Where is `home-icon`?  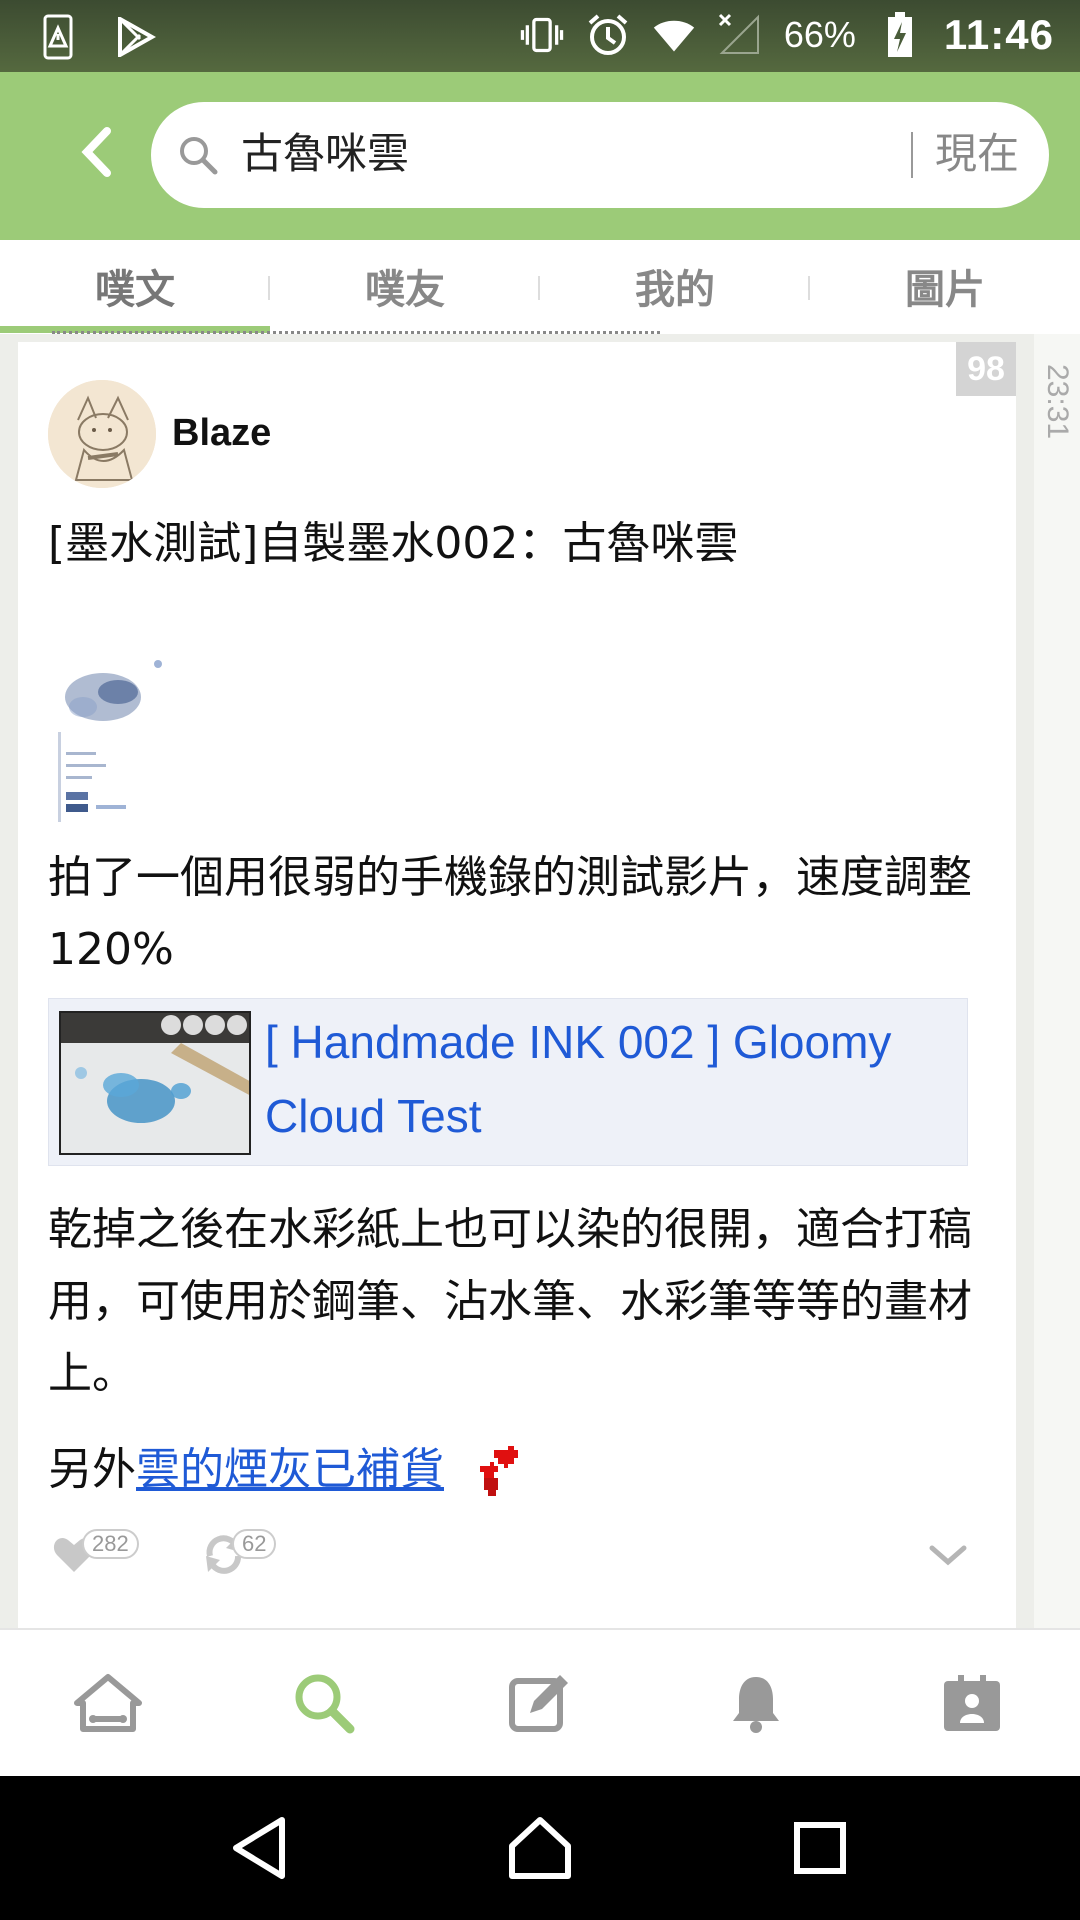 home-icon is located at coordinates (108, 1703).